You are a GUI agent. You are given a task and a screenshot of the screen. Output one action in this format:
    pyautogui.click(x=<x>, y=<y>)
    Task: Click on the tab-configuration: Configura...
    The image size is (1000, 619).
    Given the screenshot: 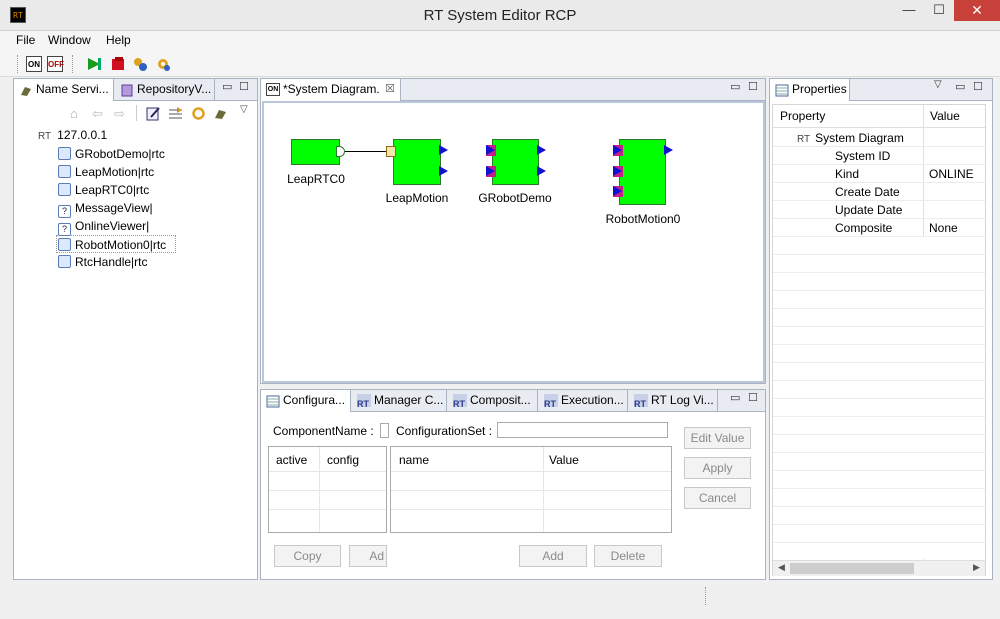 What is the action you would take?
    pyautogui.click(x=306, y=401)
    